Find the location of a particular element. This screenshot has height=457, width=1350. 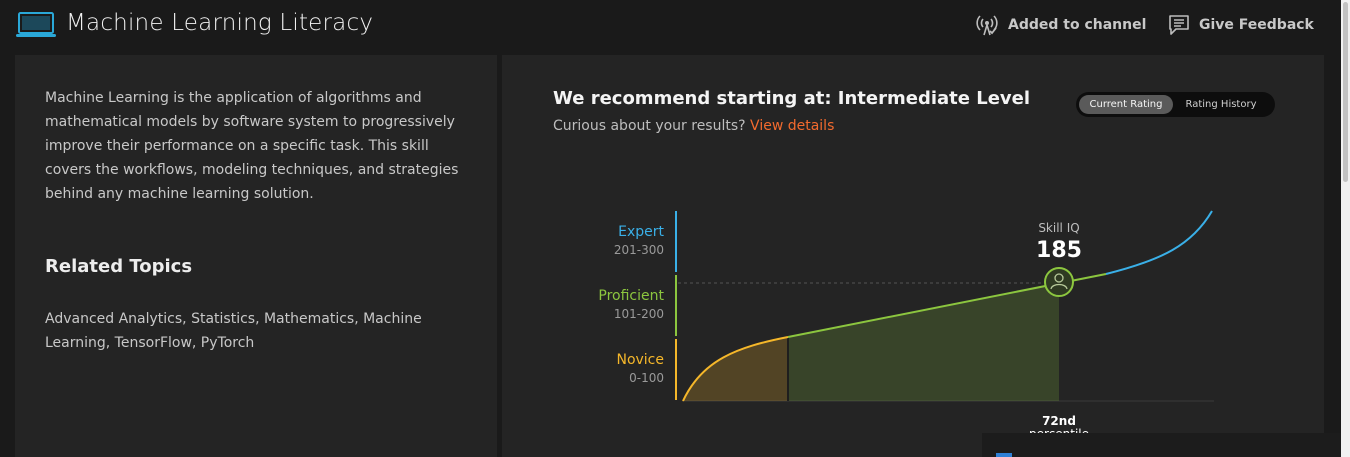

feedback-icon is located at coordinates (1179, 25).